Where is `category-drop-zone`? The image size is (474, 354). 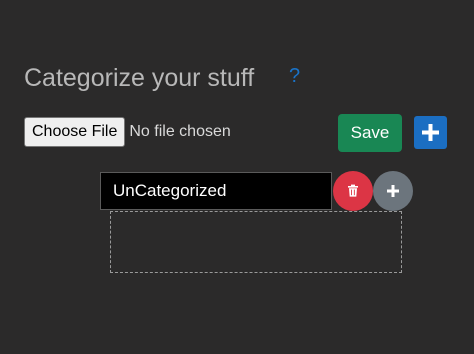
category-drop-zone is located at coordinates (256, 242).